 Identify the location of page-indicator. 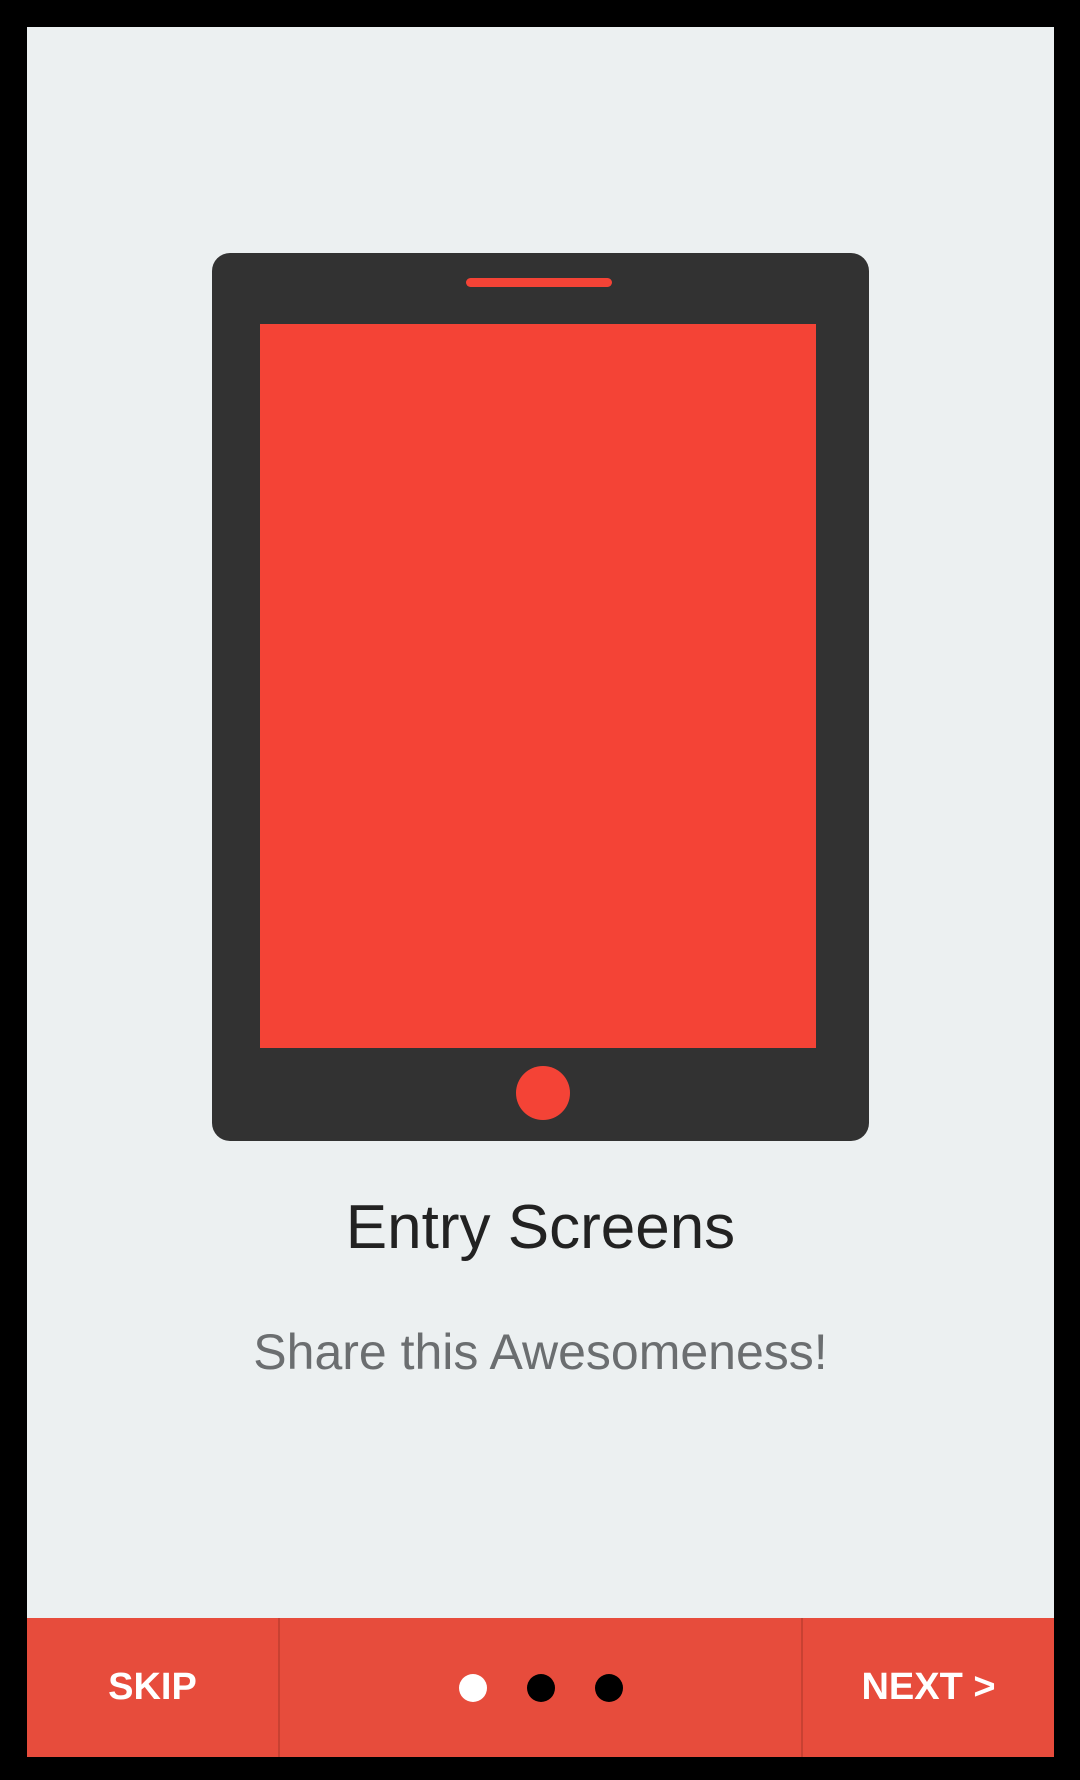
(540, 1687).